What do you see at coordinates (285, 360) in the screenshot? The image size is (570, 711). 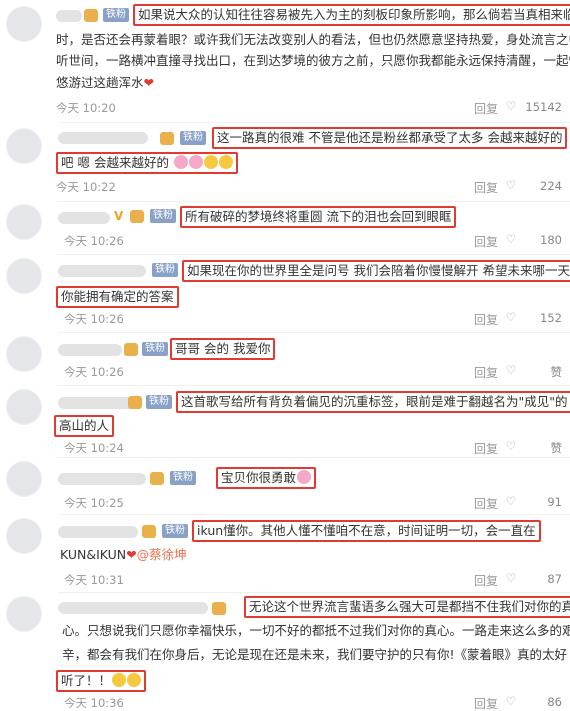 I see `comment-item: 铁粉 哥哥 会的 我爱你 今天 10:26 回复 ♡ 赞` at bounding box center [285, 360].